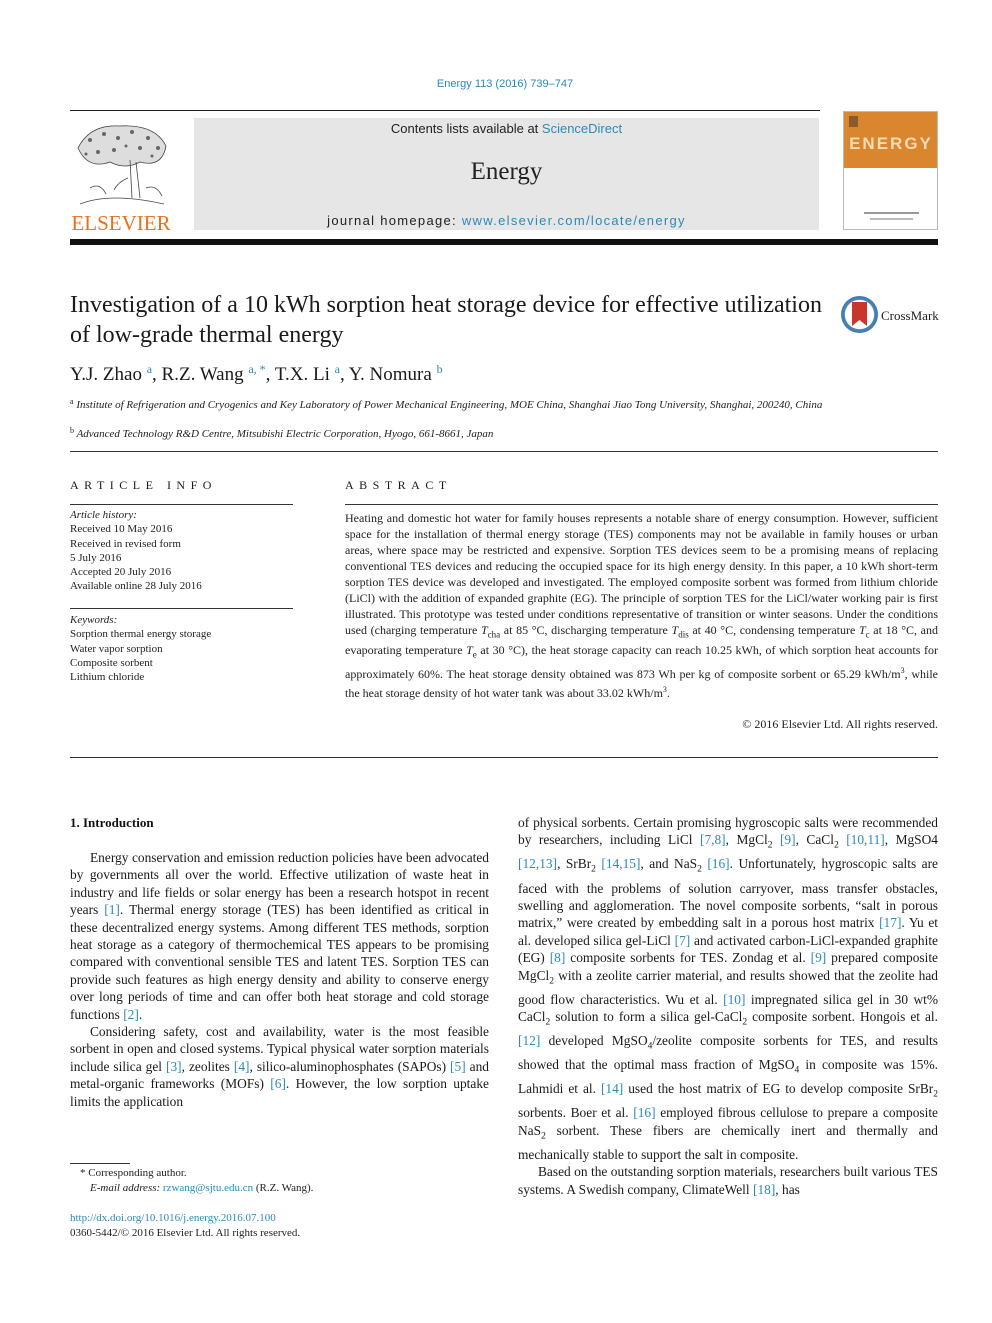  What do you see at coordinates (112, 822) in the screenshot?
I see `section-heading-introduction: 1. Introduction` at bounding box center [112, 822].